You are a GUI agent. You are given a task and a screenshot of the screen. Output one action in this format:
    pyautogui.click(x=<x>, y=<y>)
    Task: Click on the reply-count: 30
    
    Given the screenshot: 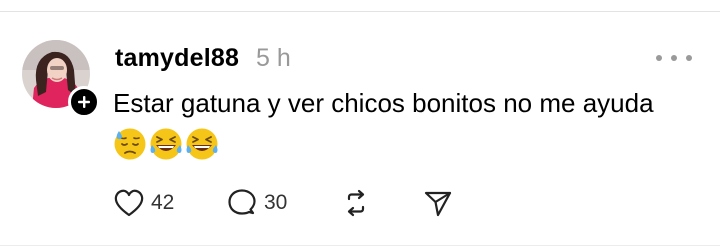 What is the action you would take?
    pyautogui.click(x=276, y=202)
    